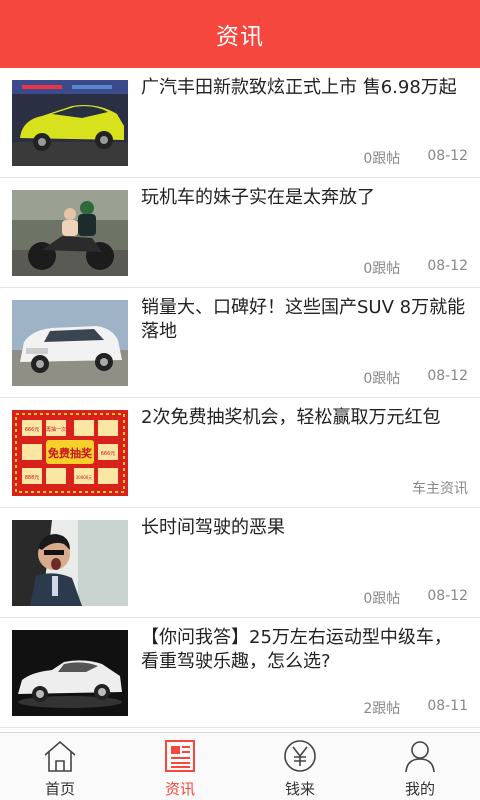 The image size is (480, 800). Describe the element at coordinates (60, 756) in the screenshot. I see `home-icon` at that location.